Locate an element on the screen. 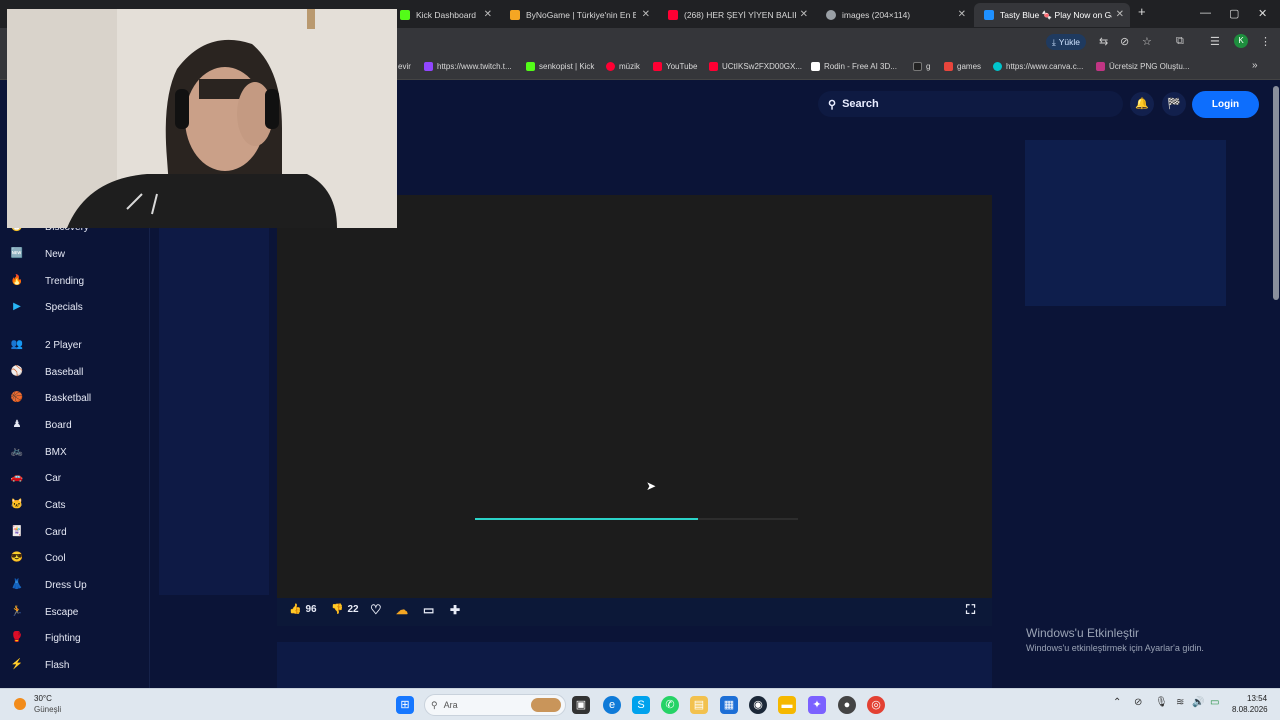 Image resolution: width=1280 pixels, height=720 pixels. sidebar-item-basketball: 🏀 Basketball is located at coordinates (50, 398).